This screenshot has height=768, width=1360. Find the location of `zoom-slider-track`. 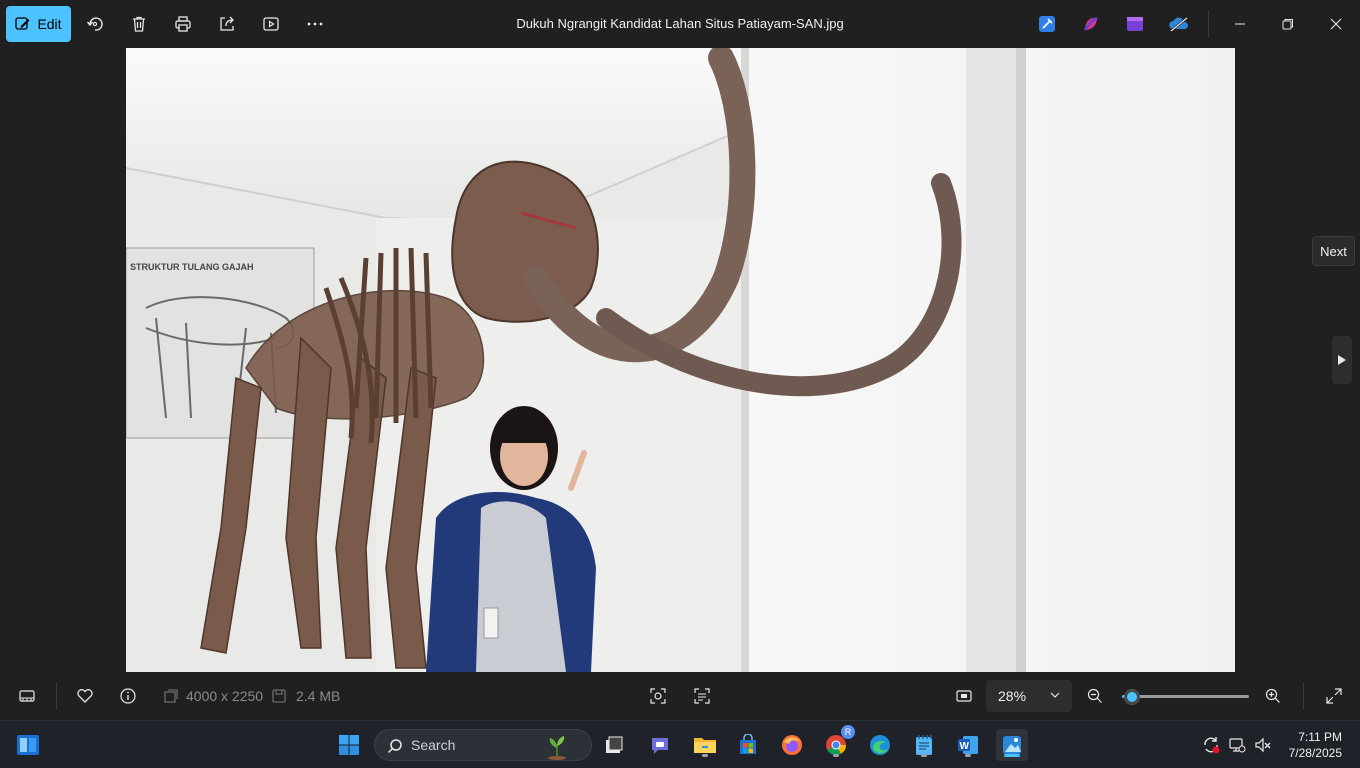

zoom-slider-track is located at coordinates (1185, 696).